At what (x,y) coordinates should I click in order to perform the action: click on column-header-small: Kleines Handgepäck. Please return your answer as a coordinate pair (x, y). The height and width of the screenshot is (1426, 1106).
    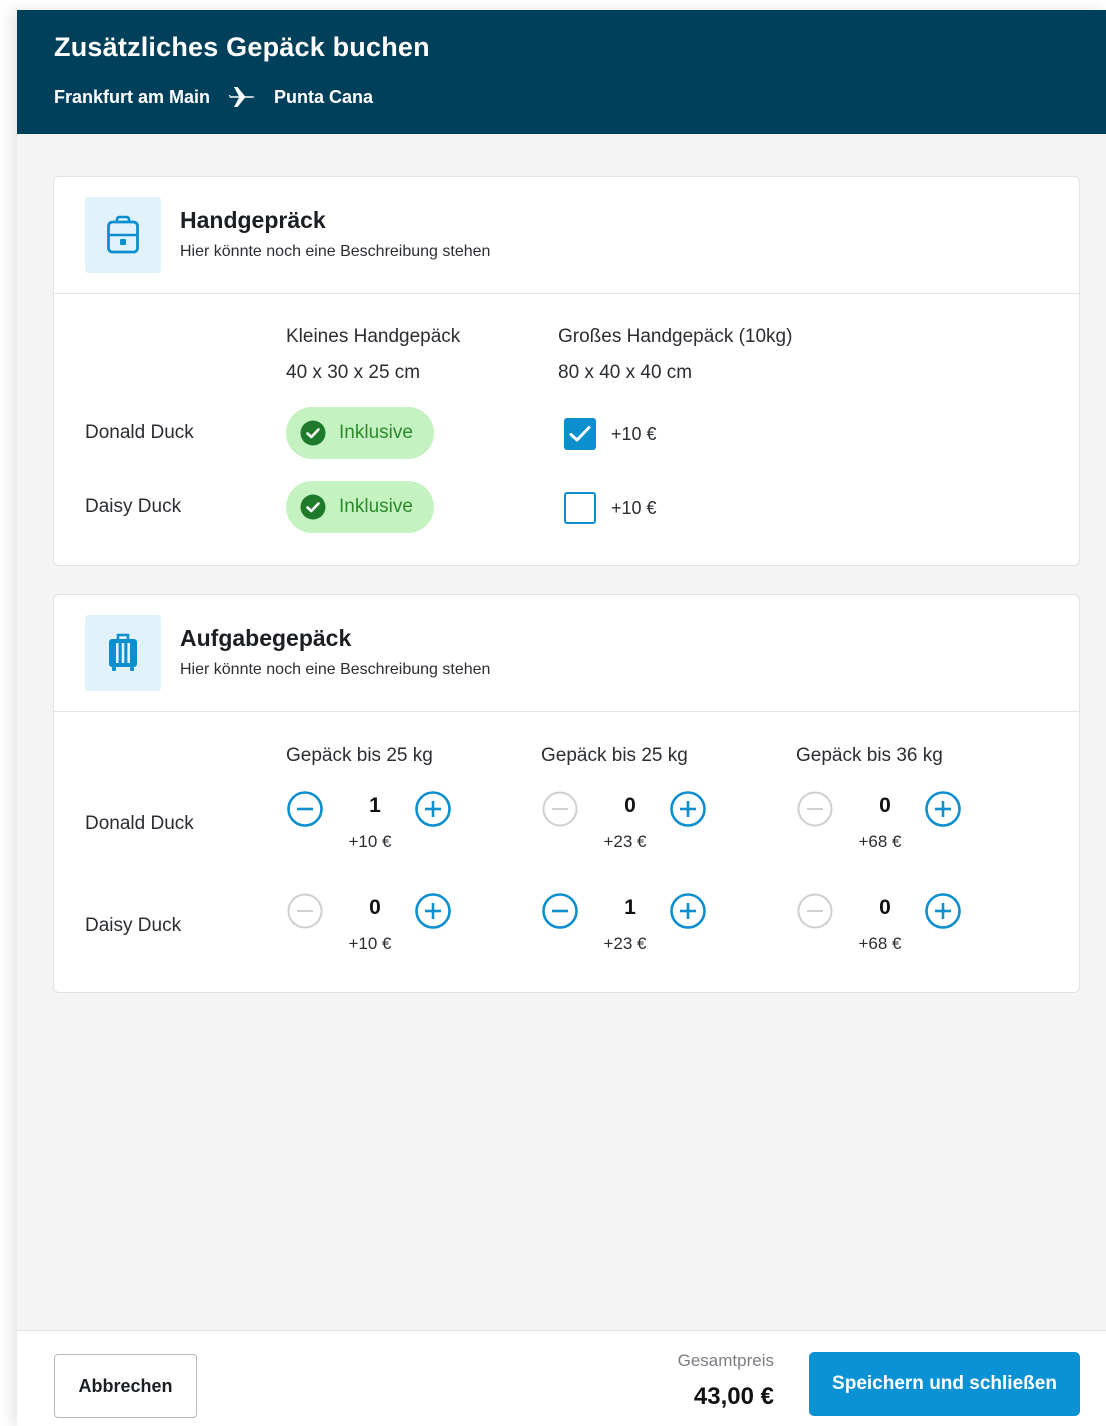
    Looking at the image, I should click on (373, 336).